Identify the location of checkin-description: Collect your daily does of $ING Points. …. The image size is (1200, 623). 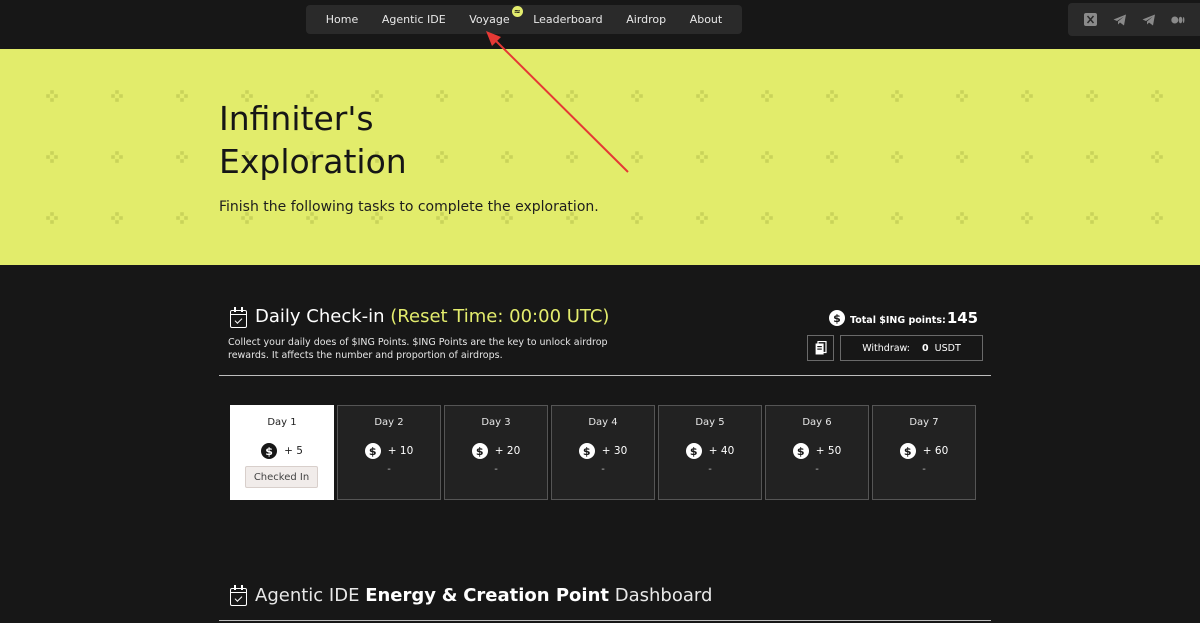
(418, 349).